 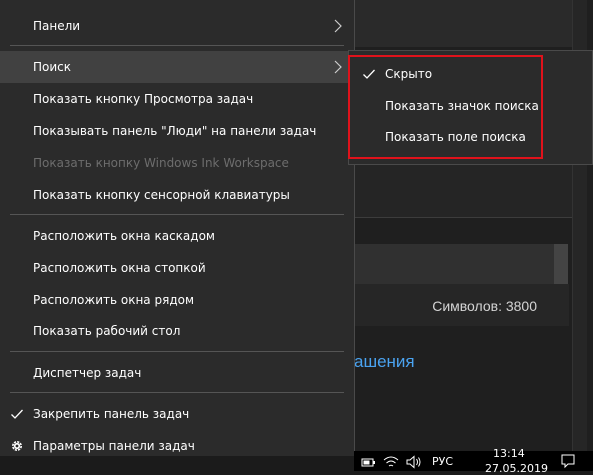 What do you see at coordinates (161, 195) in the screenshot?
I see `menu-item-label: Показать кнопку сенсорной клавиатуры` at bounding box center [161, 195].